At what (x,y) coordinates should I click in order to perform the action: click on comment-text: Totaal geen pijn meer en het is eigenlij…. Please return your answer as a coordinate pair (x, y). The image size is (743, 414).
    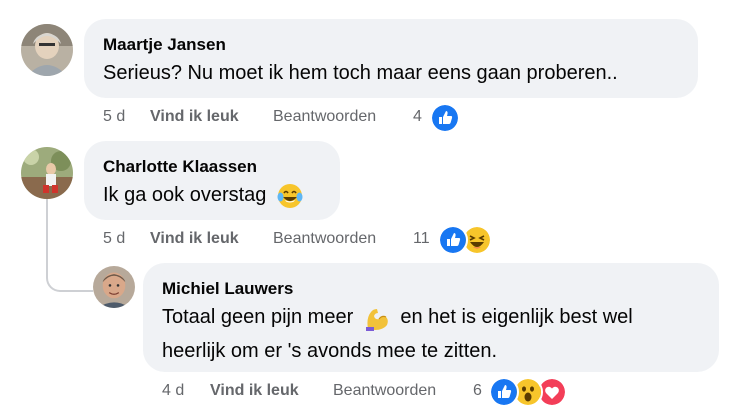
    Looking at the image, I should click on (397, 317).